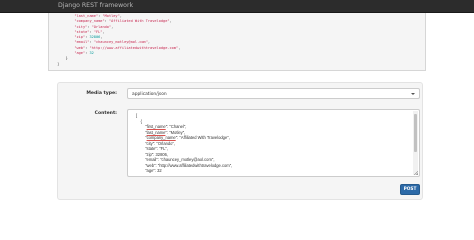  I want to click on textarea-scrollbar, so click(415, 143).